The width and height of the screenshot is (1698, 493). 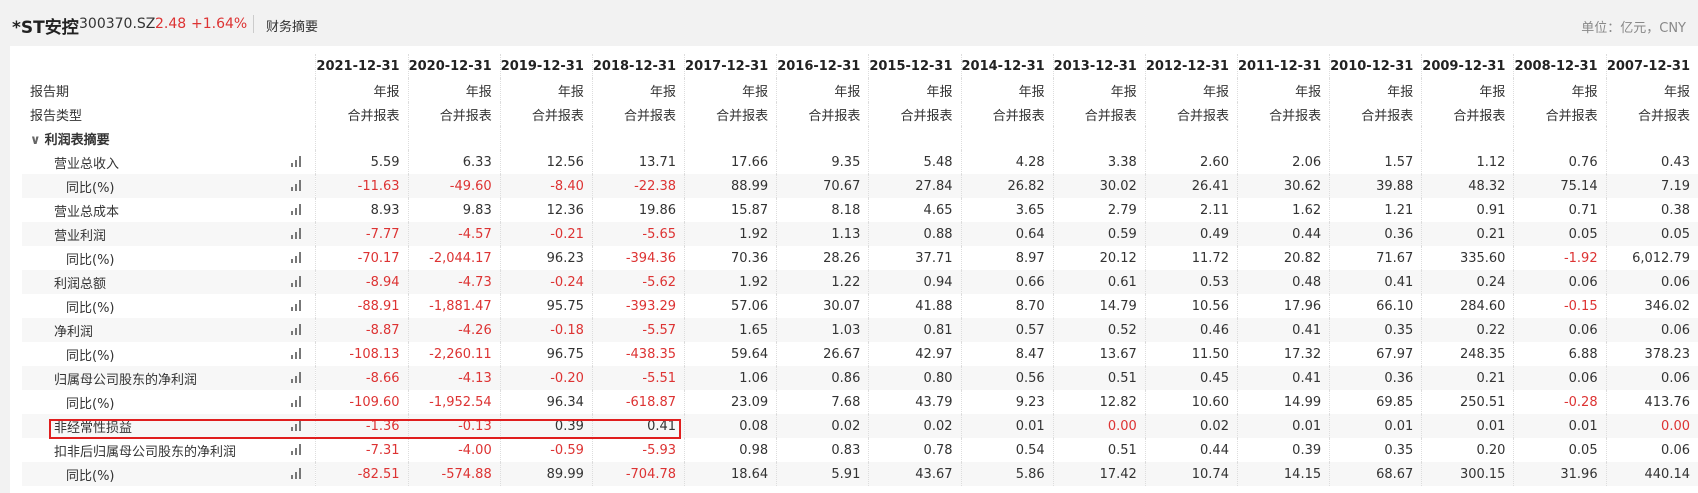 I want to click on table-cell: 0.44, so click(x=1191, y=450).